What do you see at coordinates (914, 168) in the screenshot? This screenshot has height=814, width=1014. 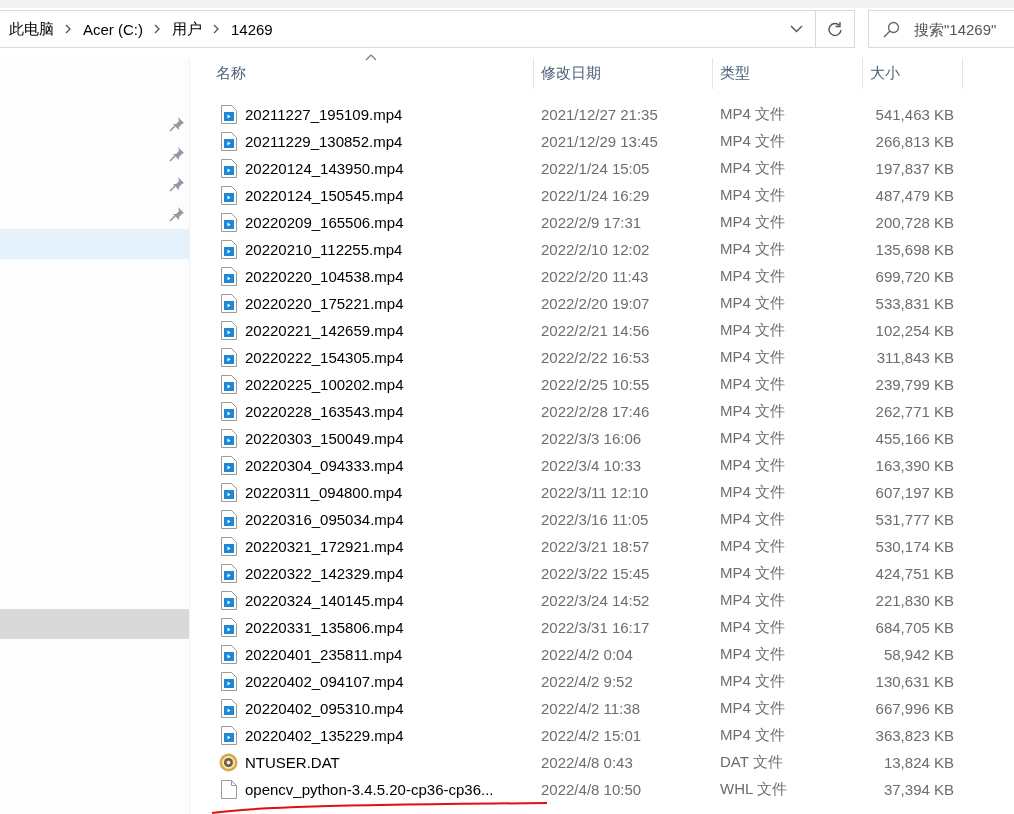 I see `size-cell-text: 197,837 KB` at bounding box center [914, 168].